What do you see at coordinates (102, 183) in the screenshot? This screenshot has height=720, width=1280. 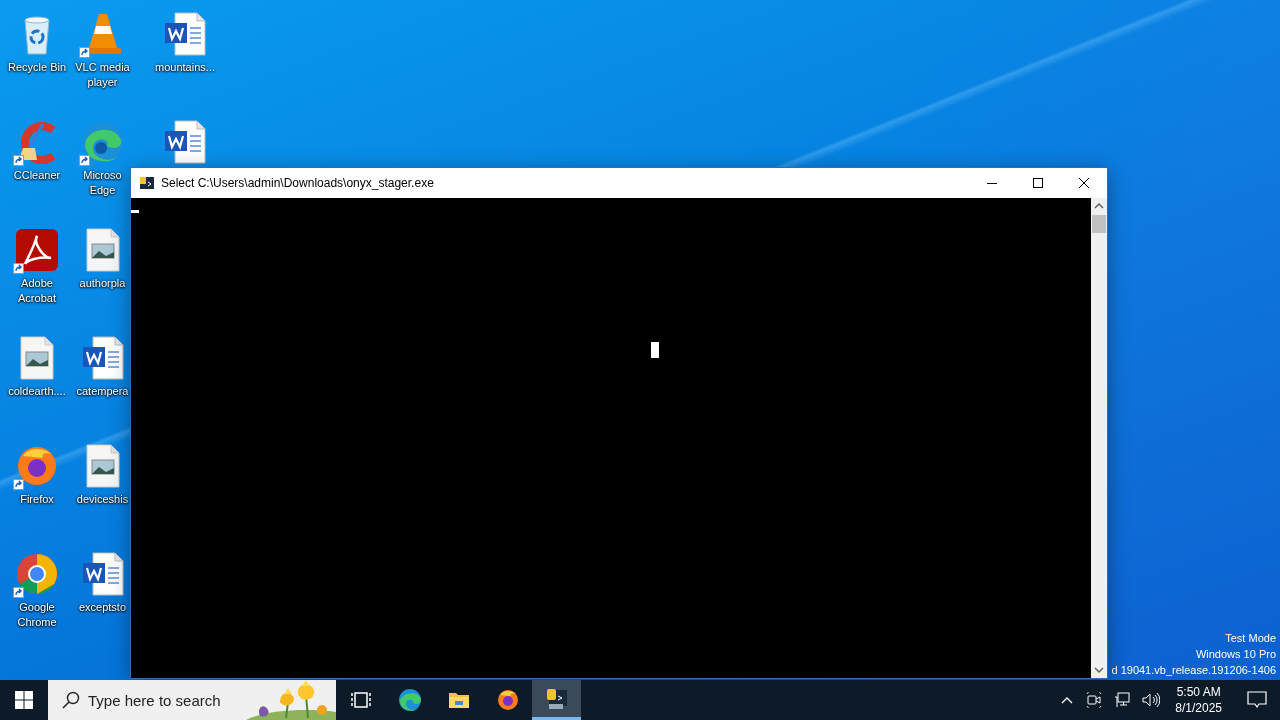 I see `icon-label: Microso Edge` at bounding box center [102, 183].